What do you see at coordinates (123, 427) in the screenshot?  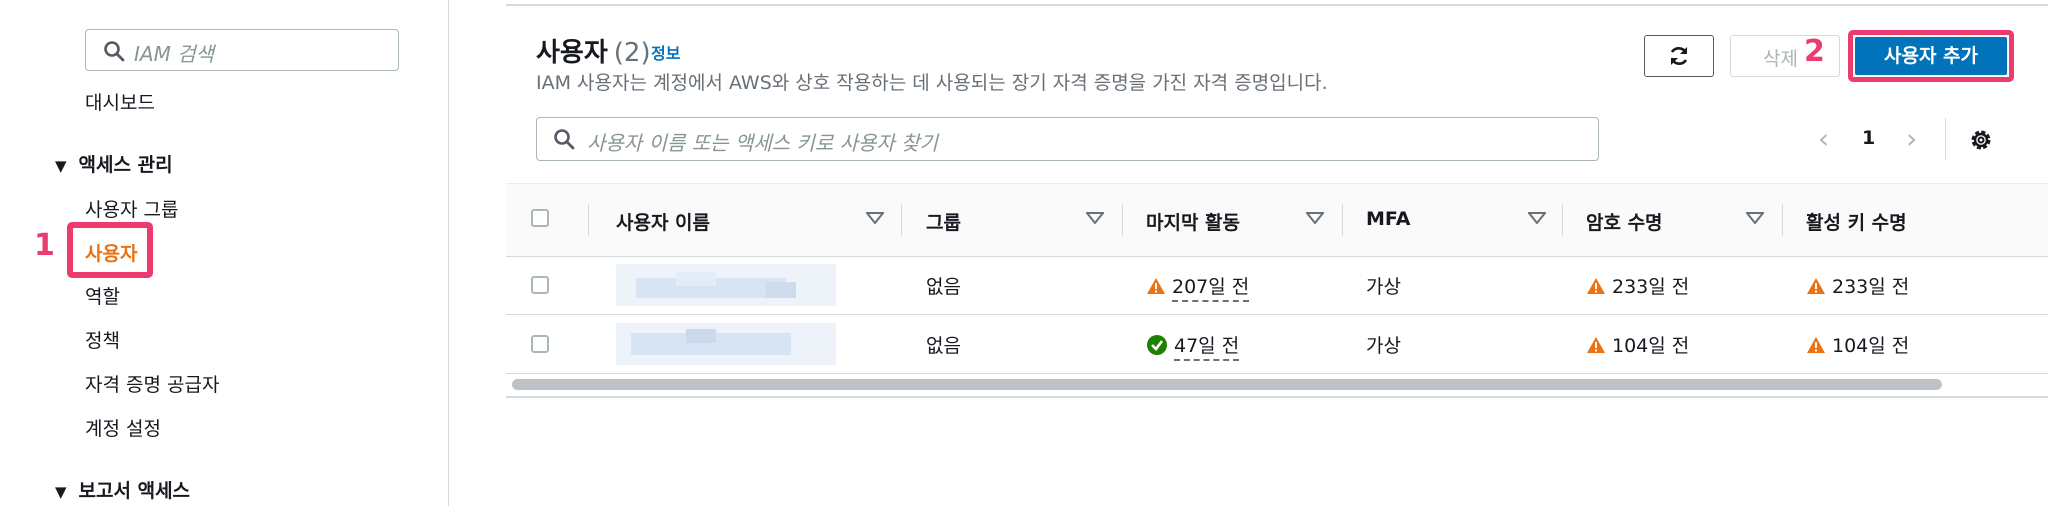 I see `sidebar-item-account-settings: 계정 설정` at bounding box center [123, 427].